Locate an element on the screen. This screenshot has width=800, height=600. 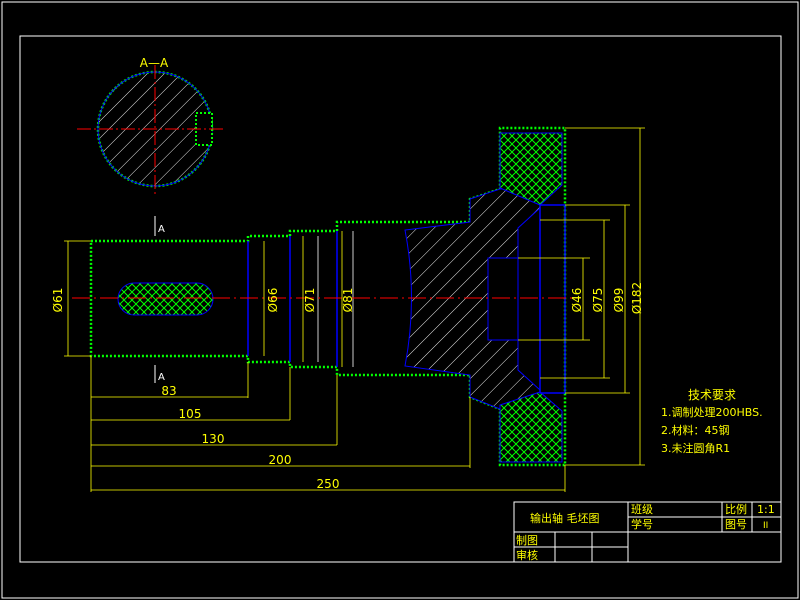
checked-by-label: 审核 is located at coordinates (527, 555).